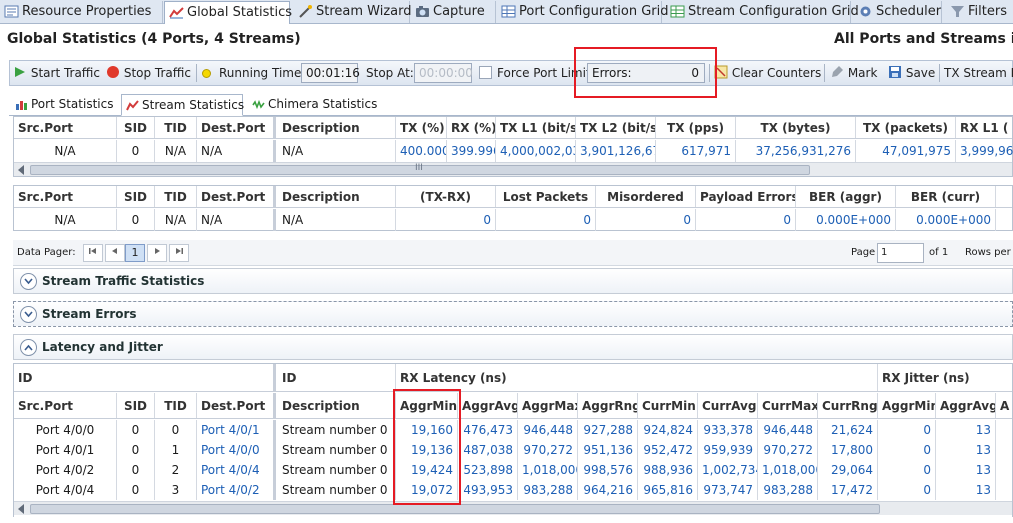 The width and height of the screenshot is (1013, 523). Describe the element at coordinates (846, 196) in the screenshot. I see `column-header: BER (aggr)` at that location.